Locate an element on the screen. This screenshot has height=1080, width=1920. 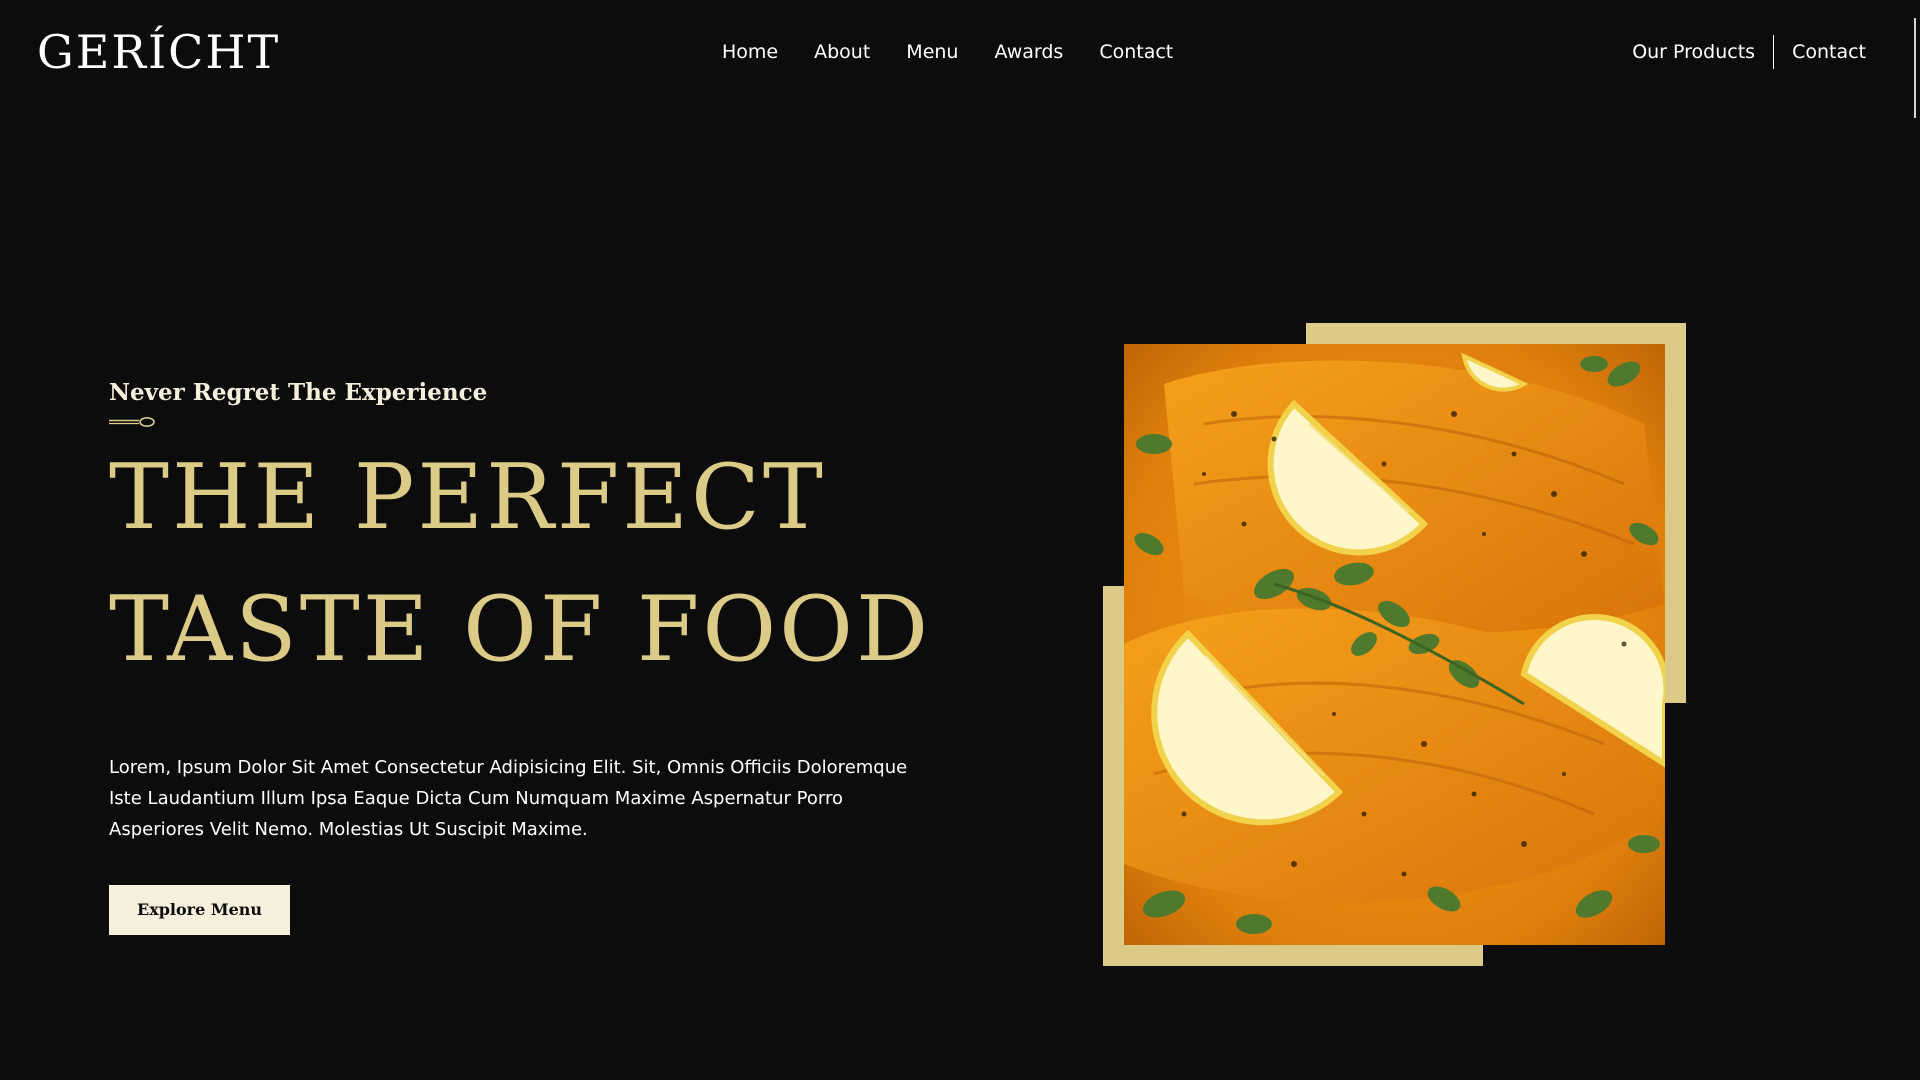
our-products-link: Our Products is located at coordinates (1693, 52).